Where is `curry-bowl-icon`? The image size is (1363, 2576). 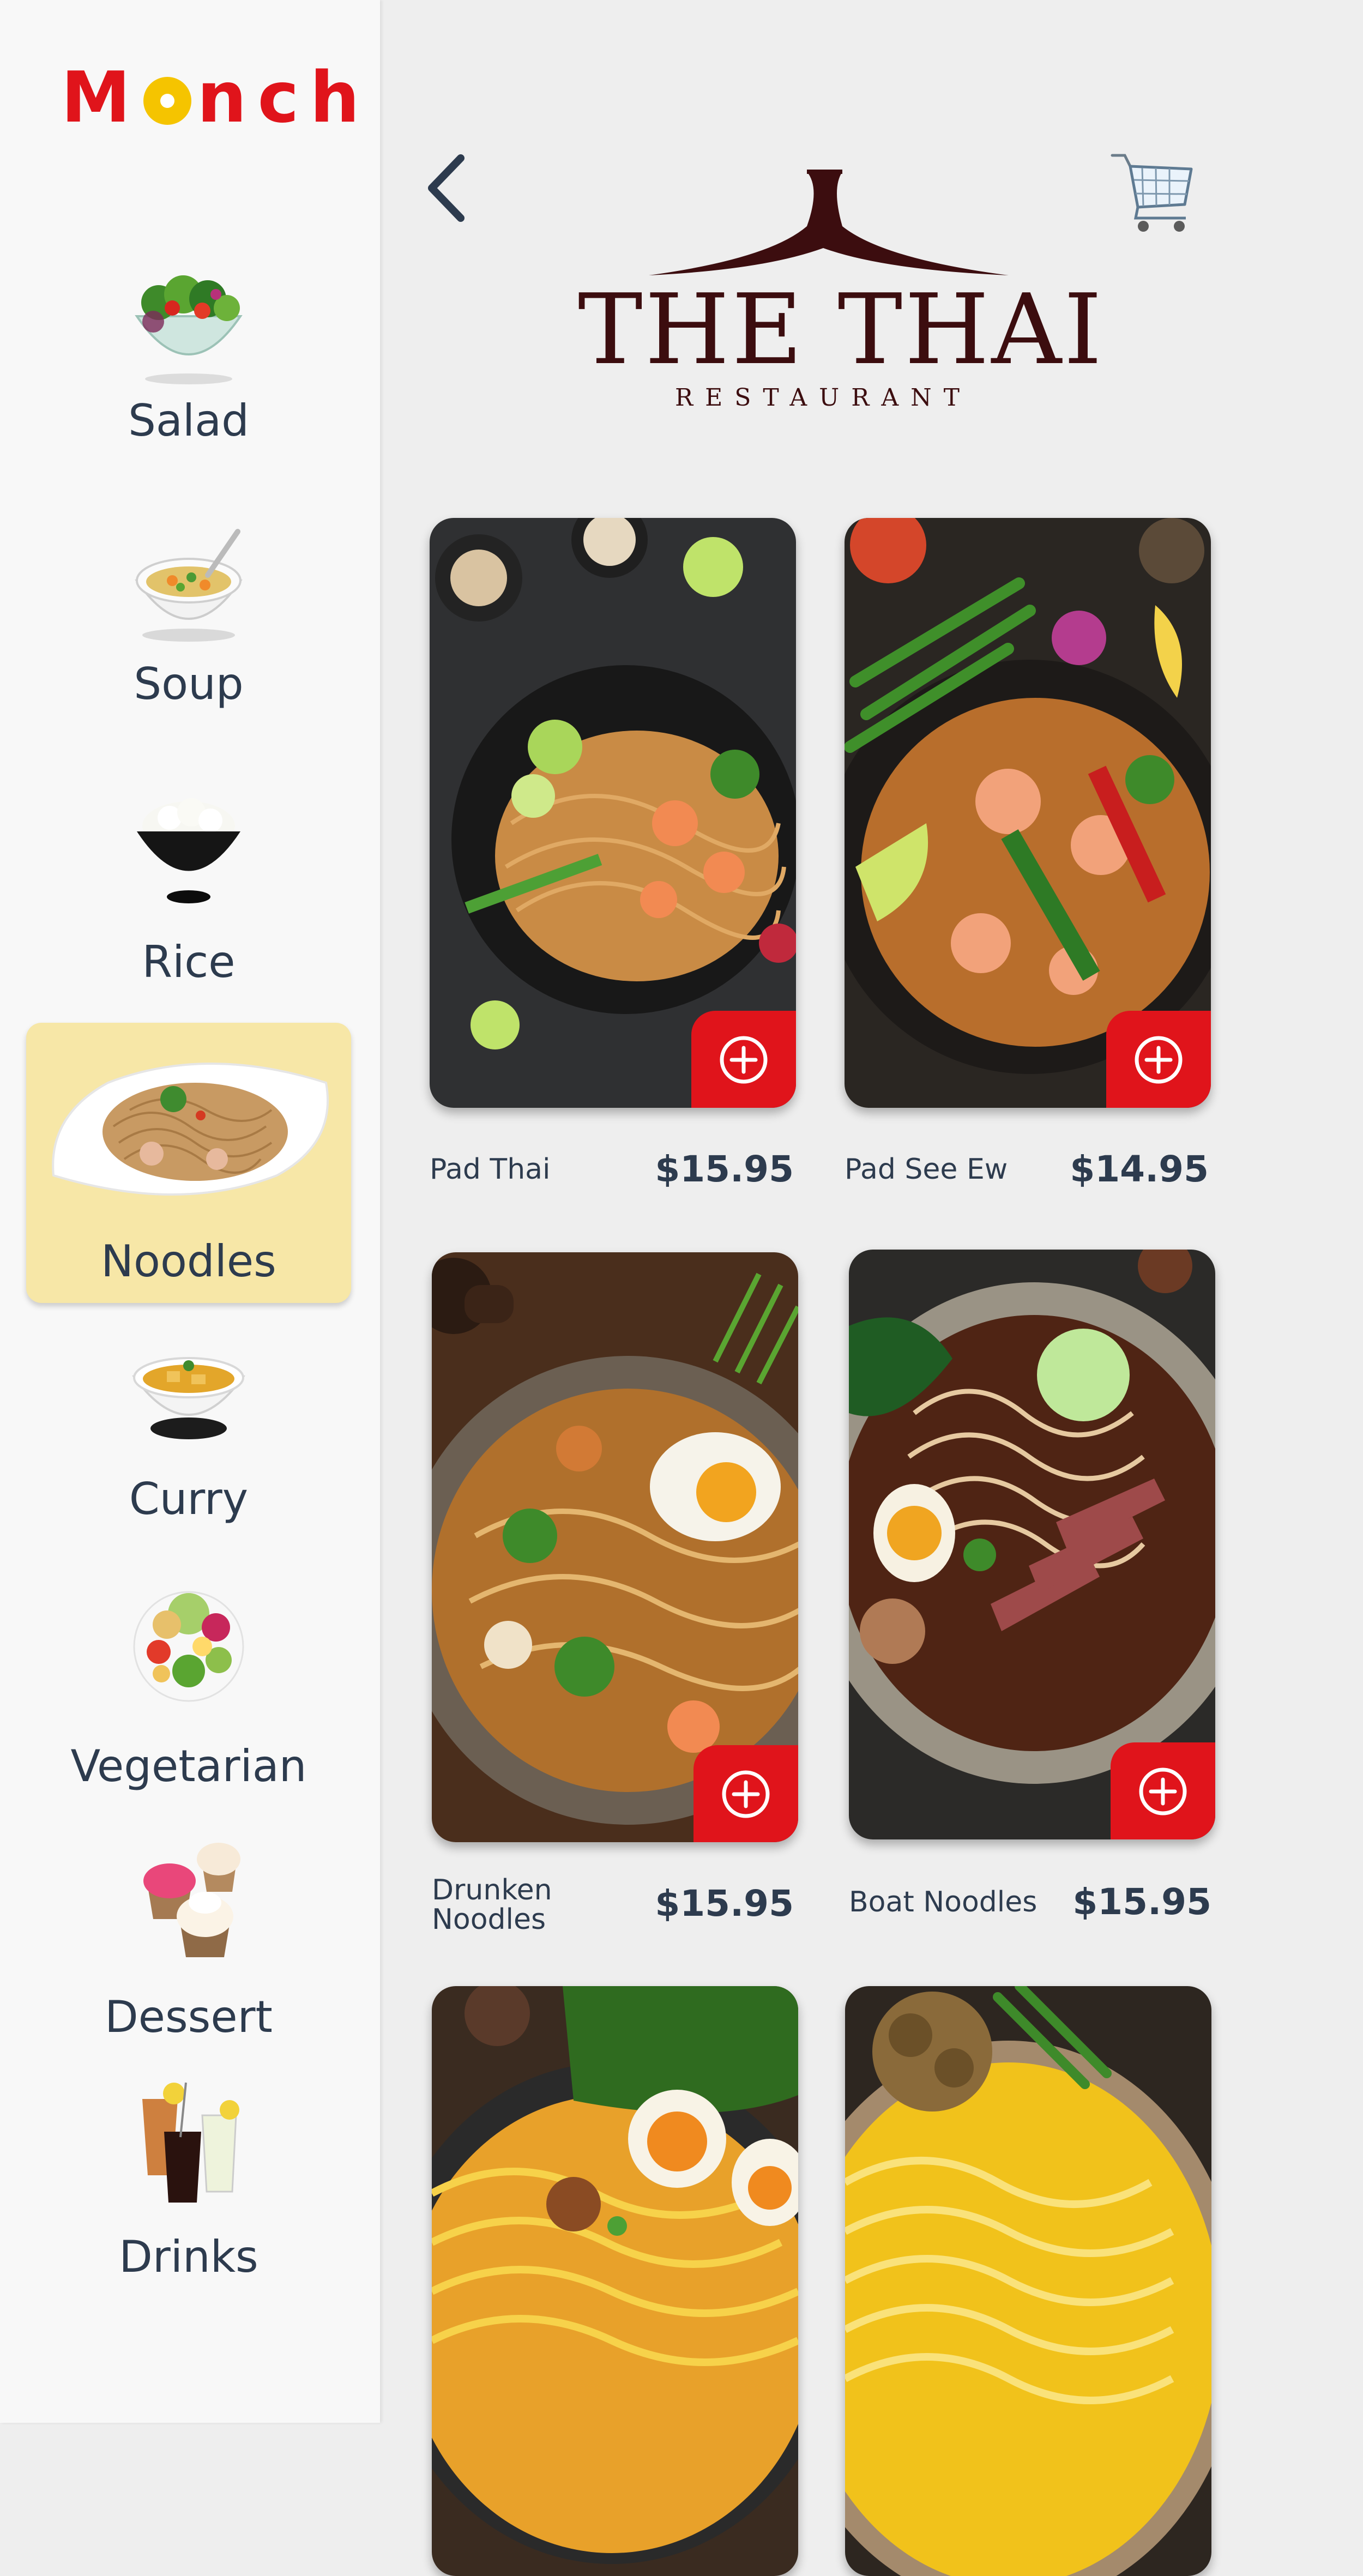
curry-bowl-icon is located at coordinates (188, 1398).